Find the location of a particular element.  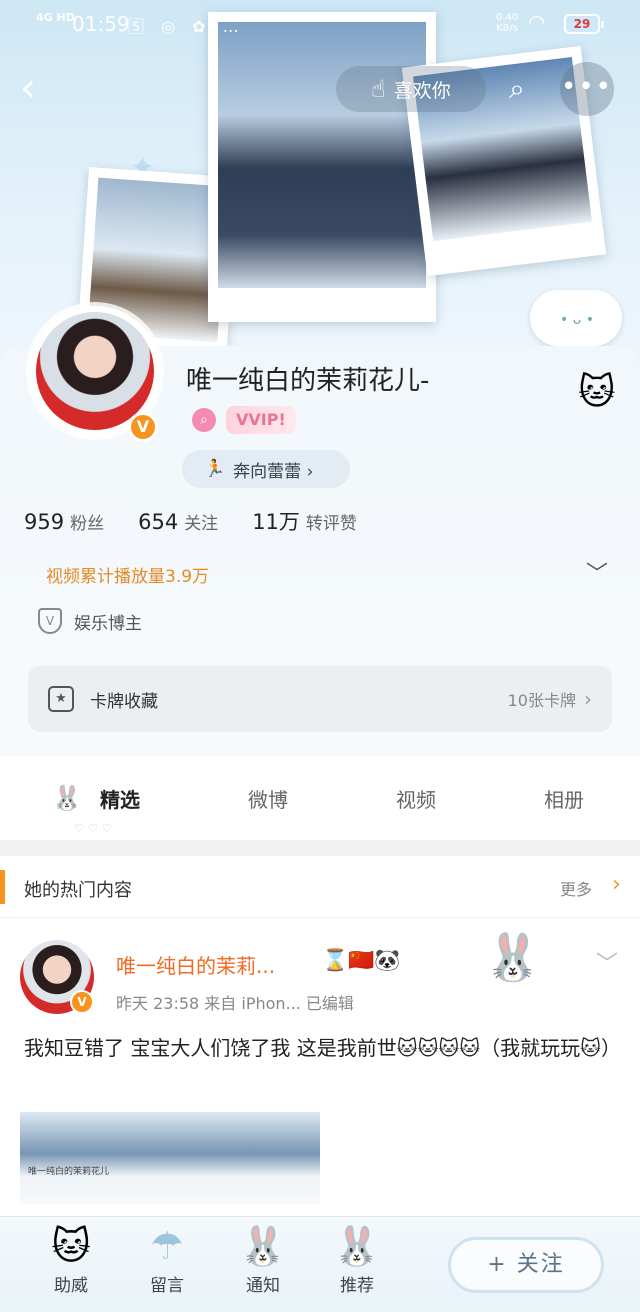

recommend-button: 🐰 推荐 is located at coordinates (357, 1258).